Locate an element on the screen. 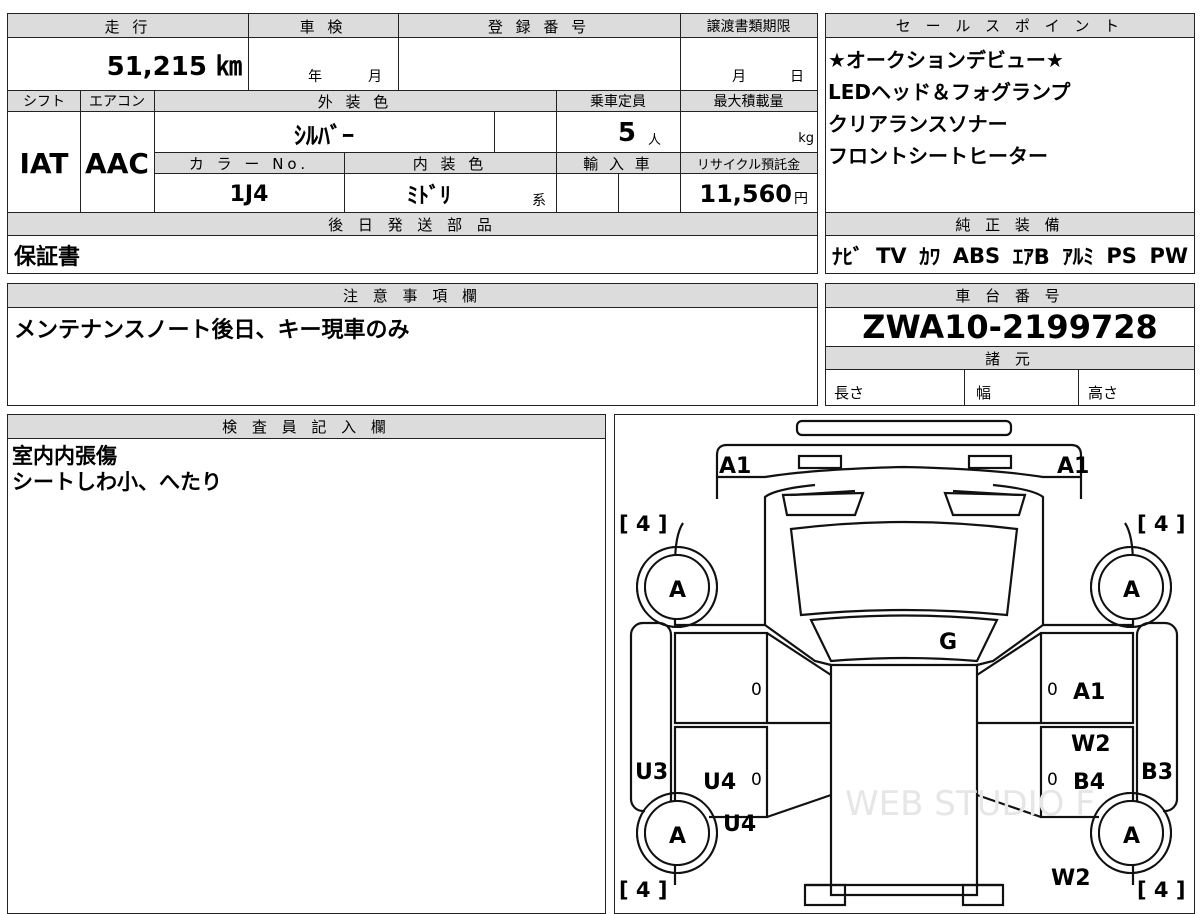  ext-color-label: 外 装 色 is located at coordinates (355, 101).